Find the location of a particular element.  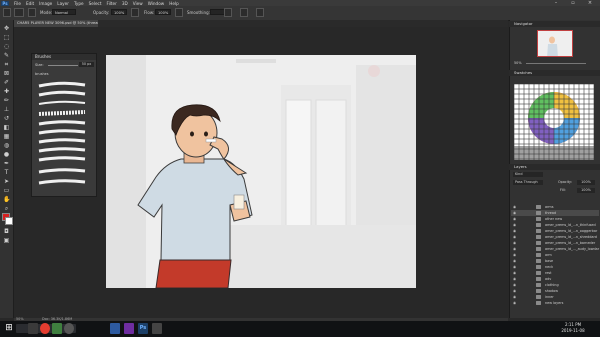

eraser-tool-icon: ◧ is located at coordinates (6, 127).